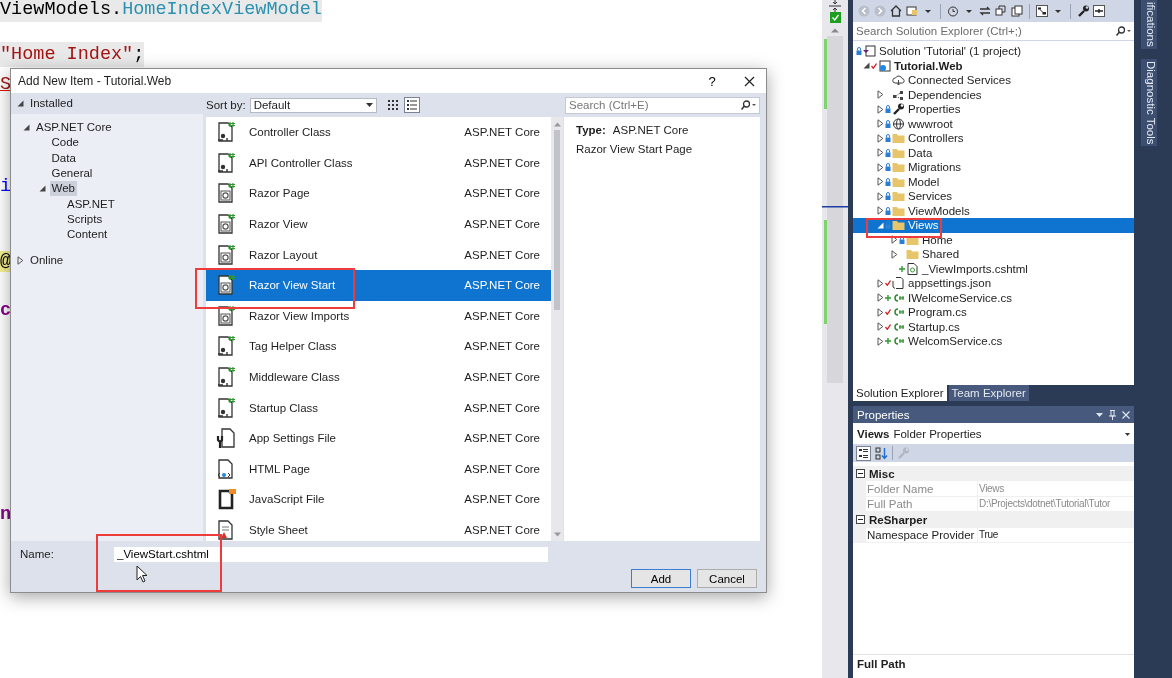  Describe the element at coordinates (378, 285) in the screenshot. I see `template-item: Razor View Start ASP.NET Core` at that location.